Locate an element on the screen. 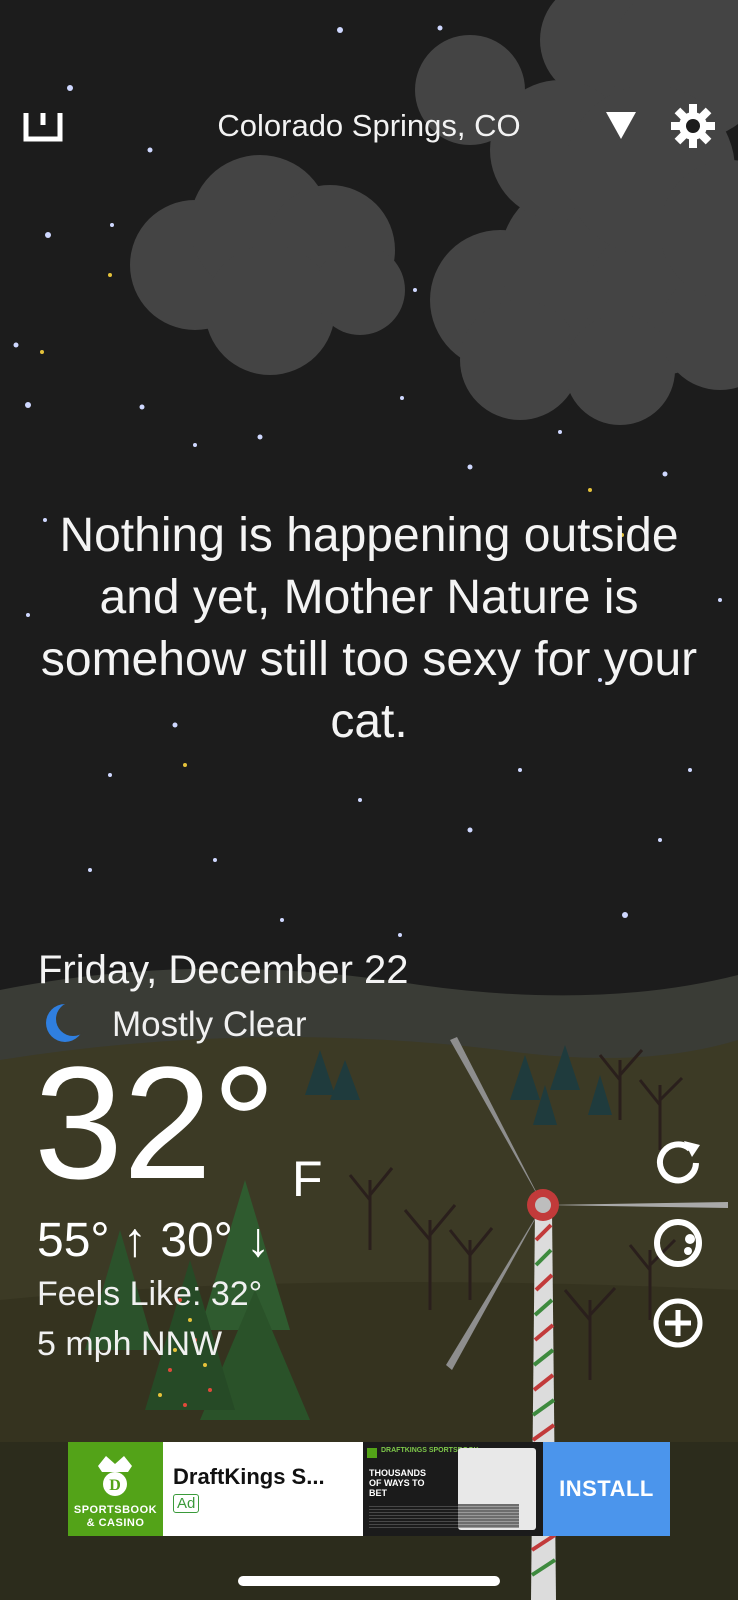  crown-logo-icon: D is located at coordinates (115, 1476).